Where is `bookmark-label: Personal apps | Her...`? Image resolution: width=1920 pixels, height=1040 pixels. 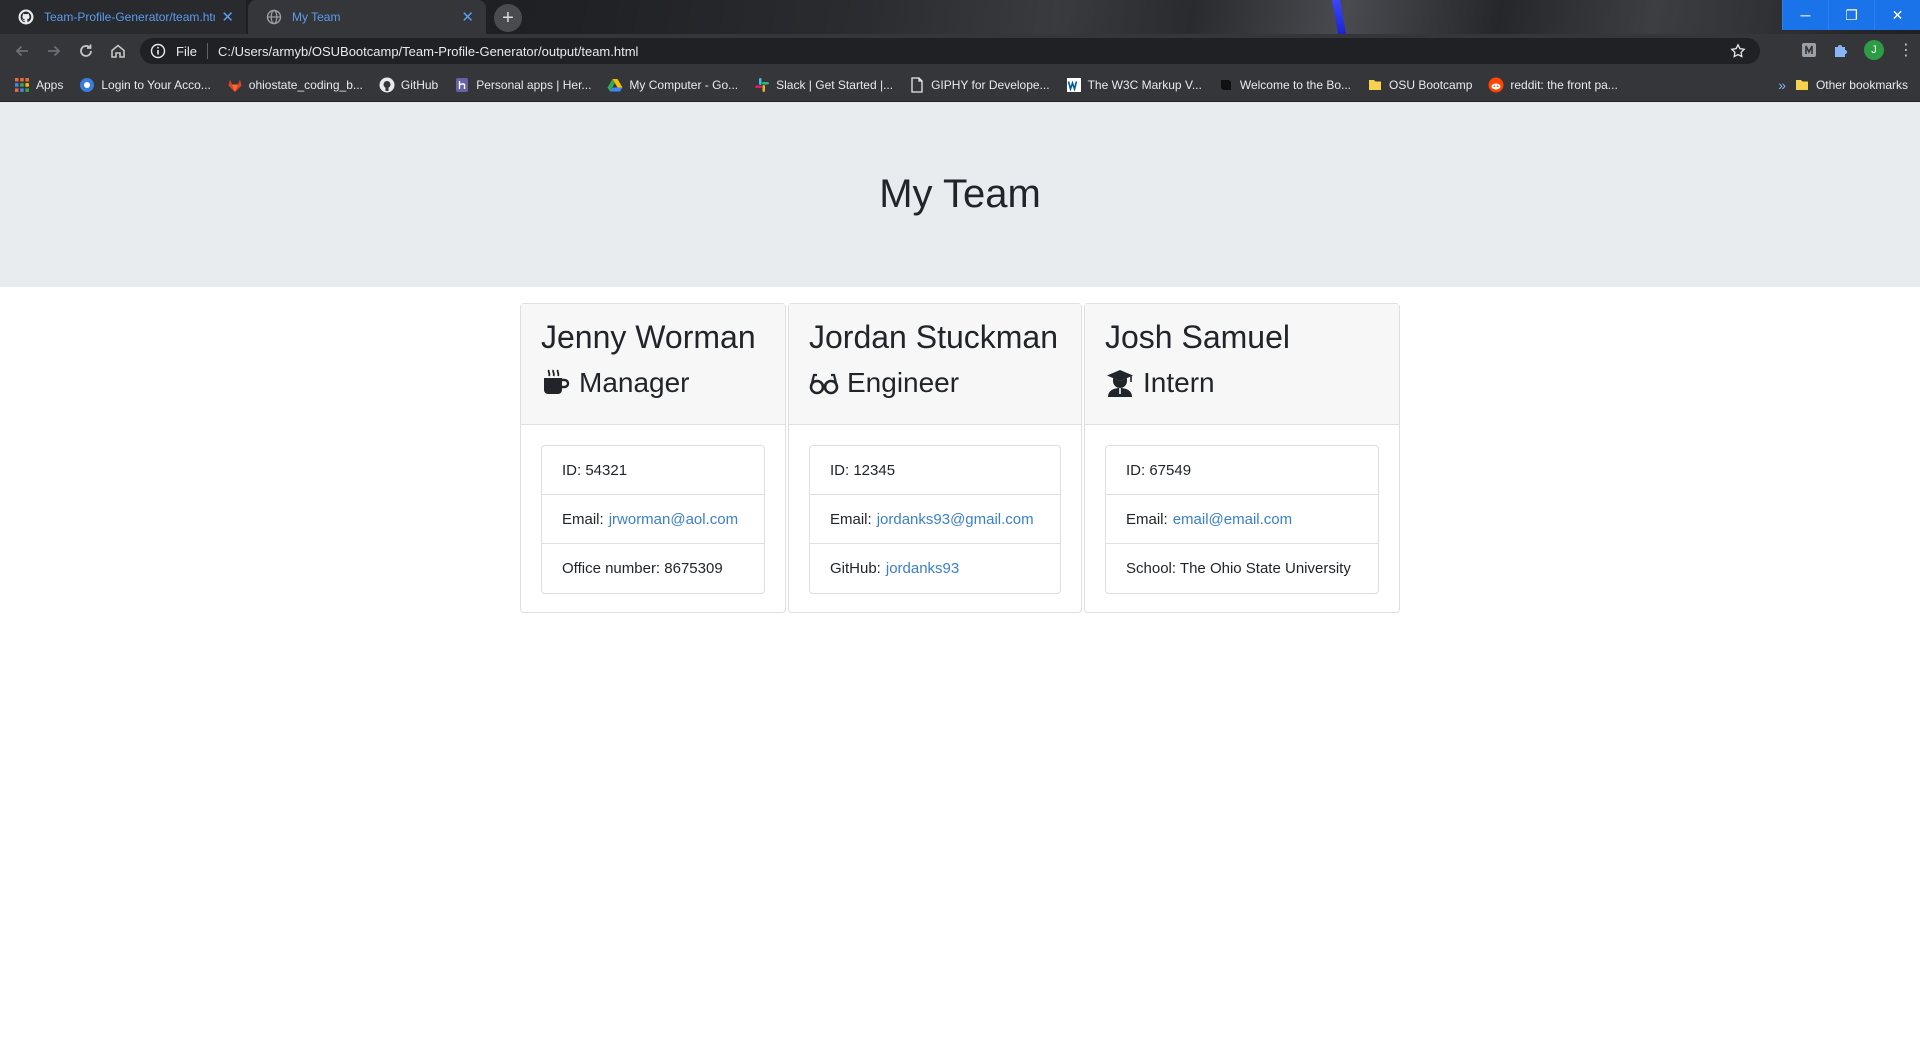 bookmark-label: Personal apps | Her... is located at coordinates (534, 84).